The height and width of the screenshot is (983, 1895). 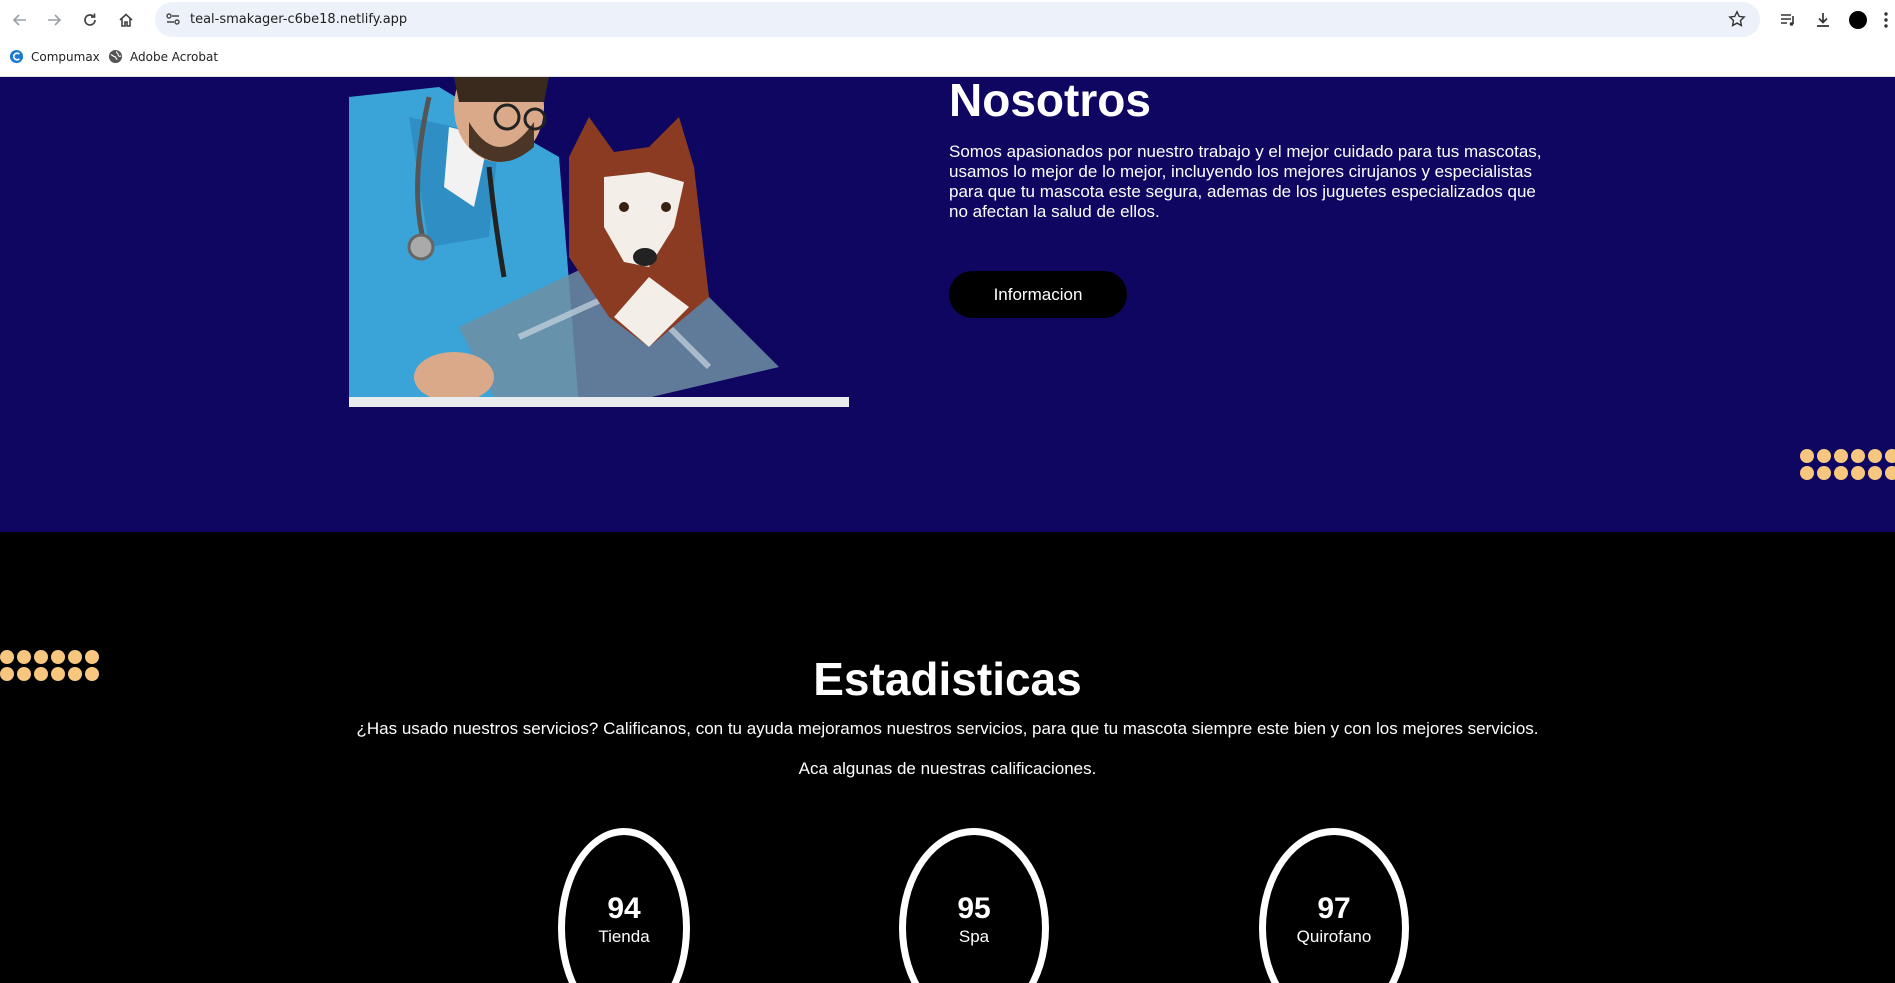 I want to click on downloads-button, so click(x=1823, y=20).